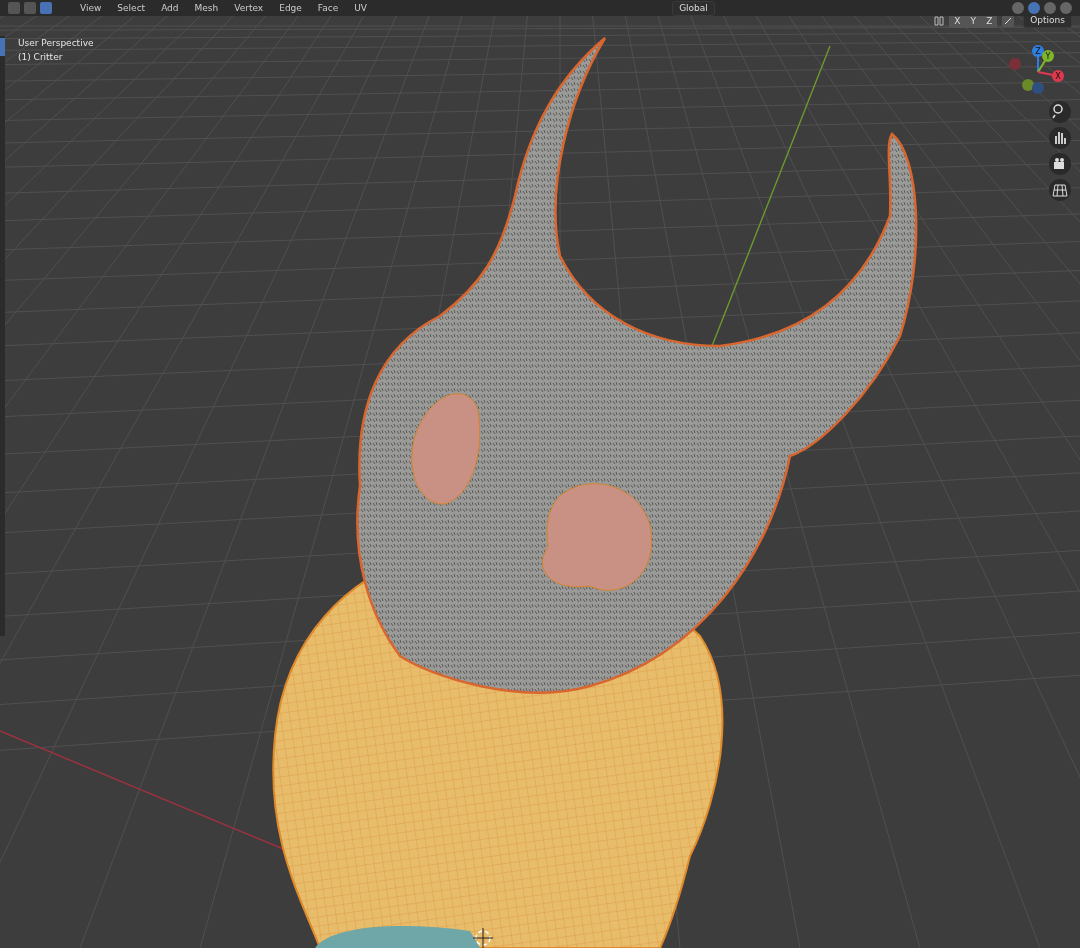 The height and width of the screenshot is (948, 1080). Describe the element at coordinates (360, 8) in the screenshot. I see `menu-item: UV` at that location.